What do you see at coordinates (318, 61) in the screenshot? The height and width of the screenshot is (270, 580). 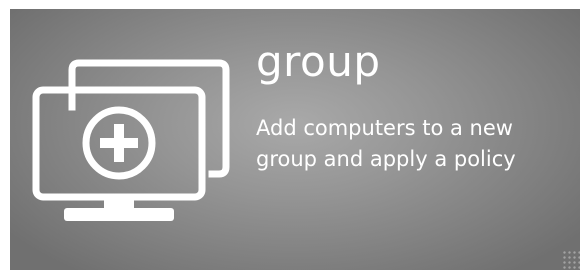 I see `tile-title: group` at bounding box center [318, 61].